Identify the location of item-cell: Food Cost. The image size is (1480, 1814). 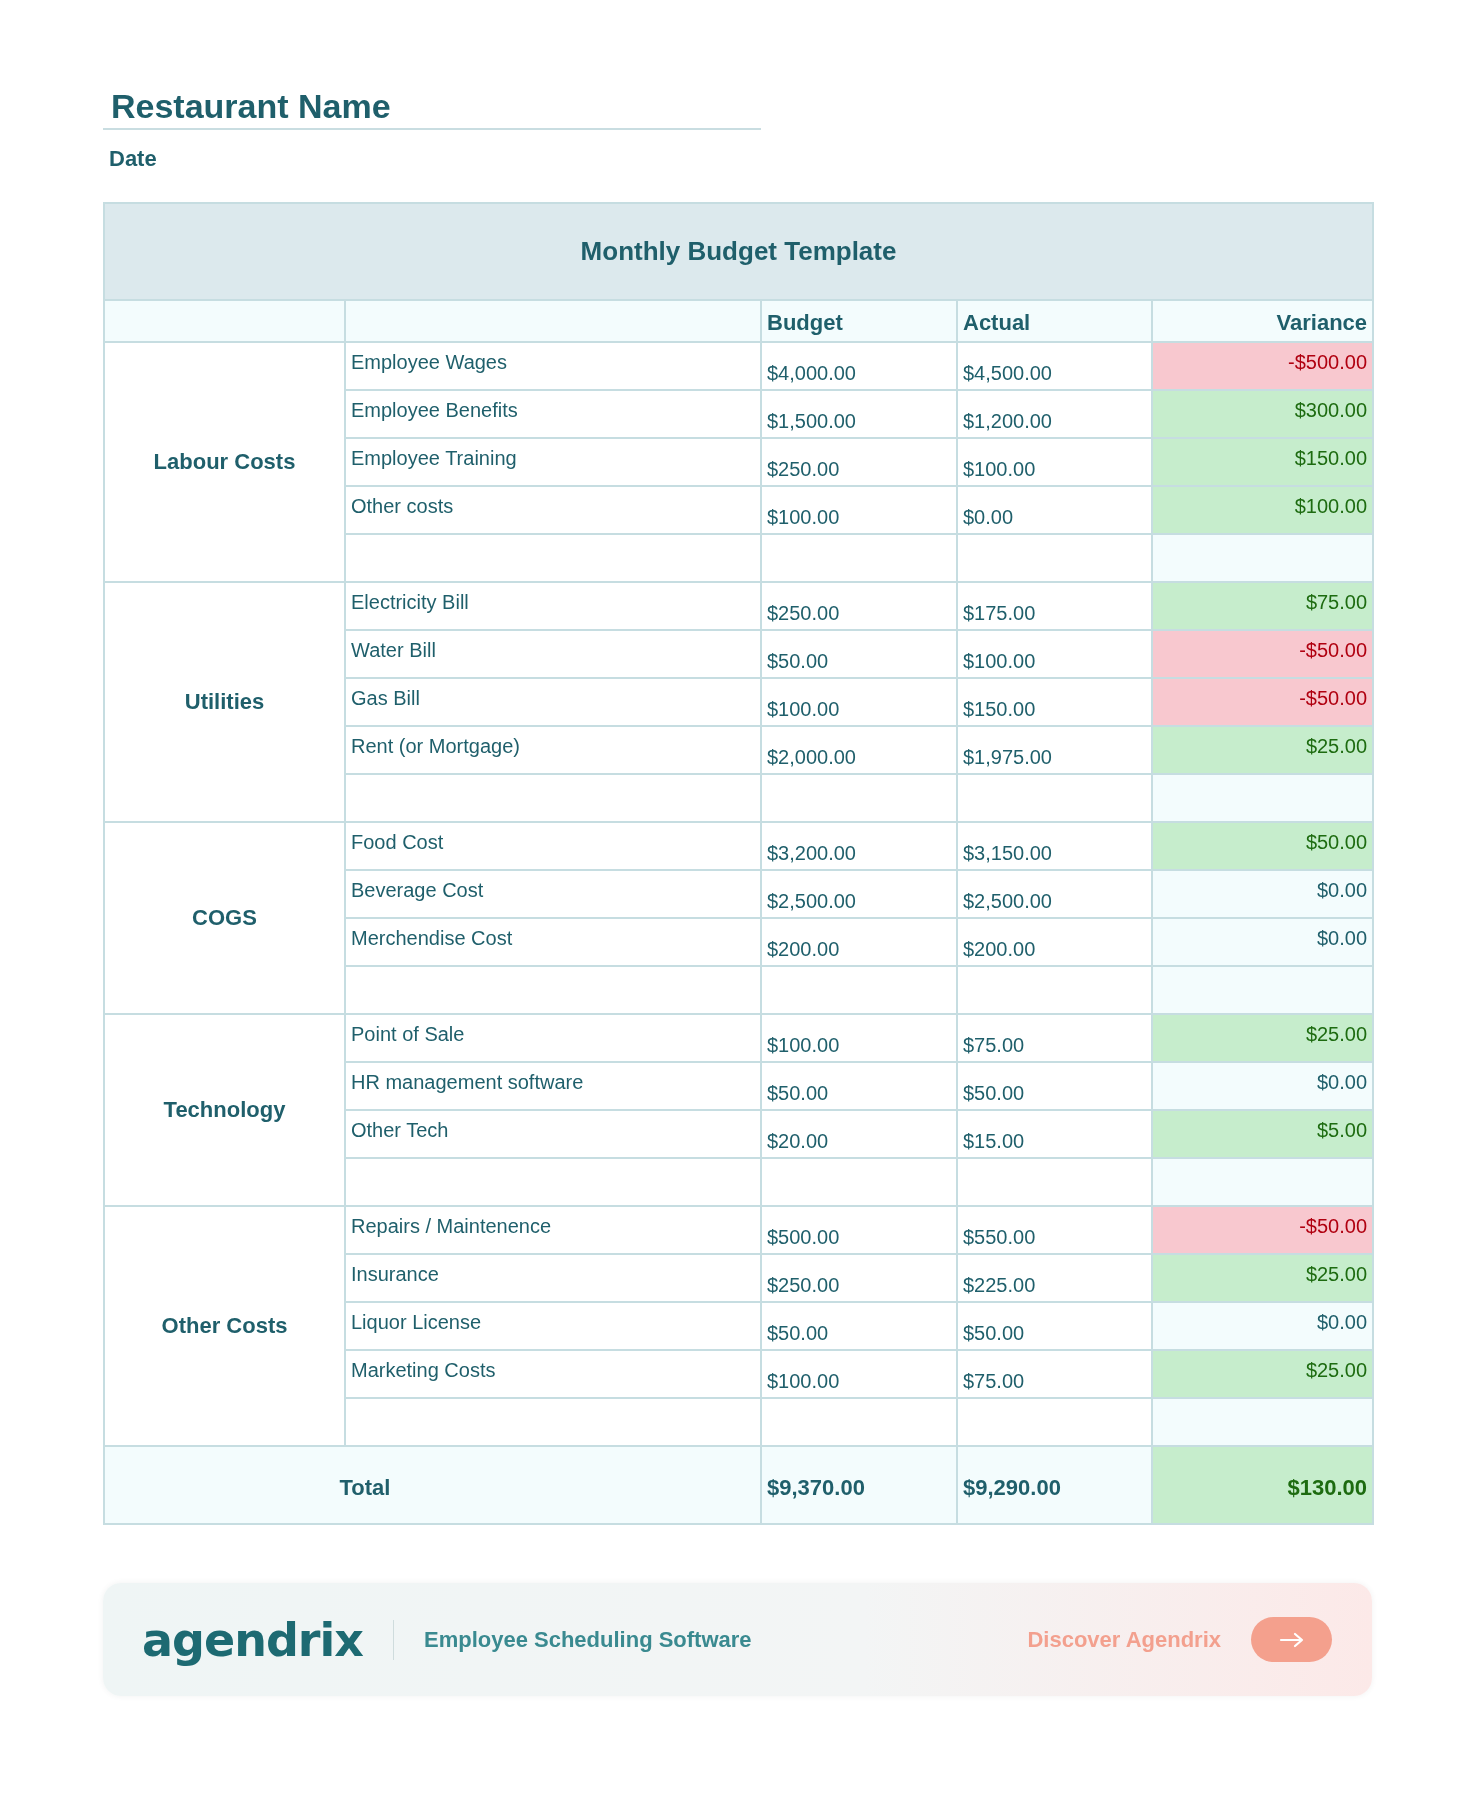
(553, 846).